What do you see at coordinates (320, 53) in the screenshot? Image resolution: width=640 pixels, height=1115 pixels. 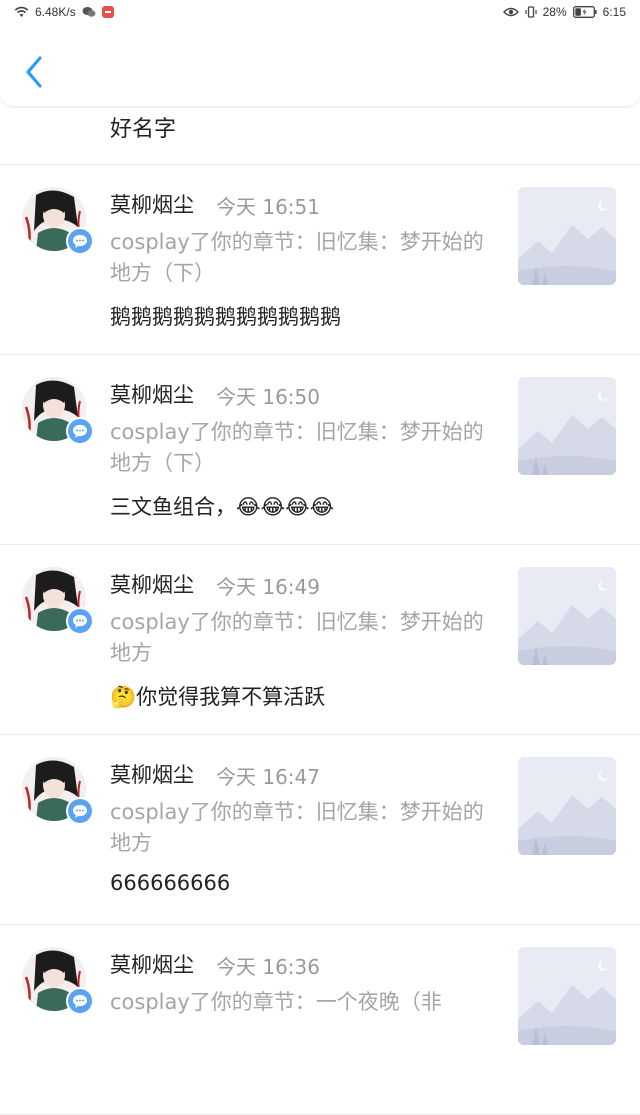 I see `nav-header: 6.48K/s 28% 6:15` at bounding box center [320, 53].